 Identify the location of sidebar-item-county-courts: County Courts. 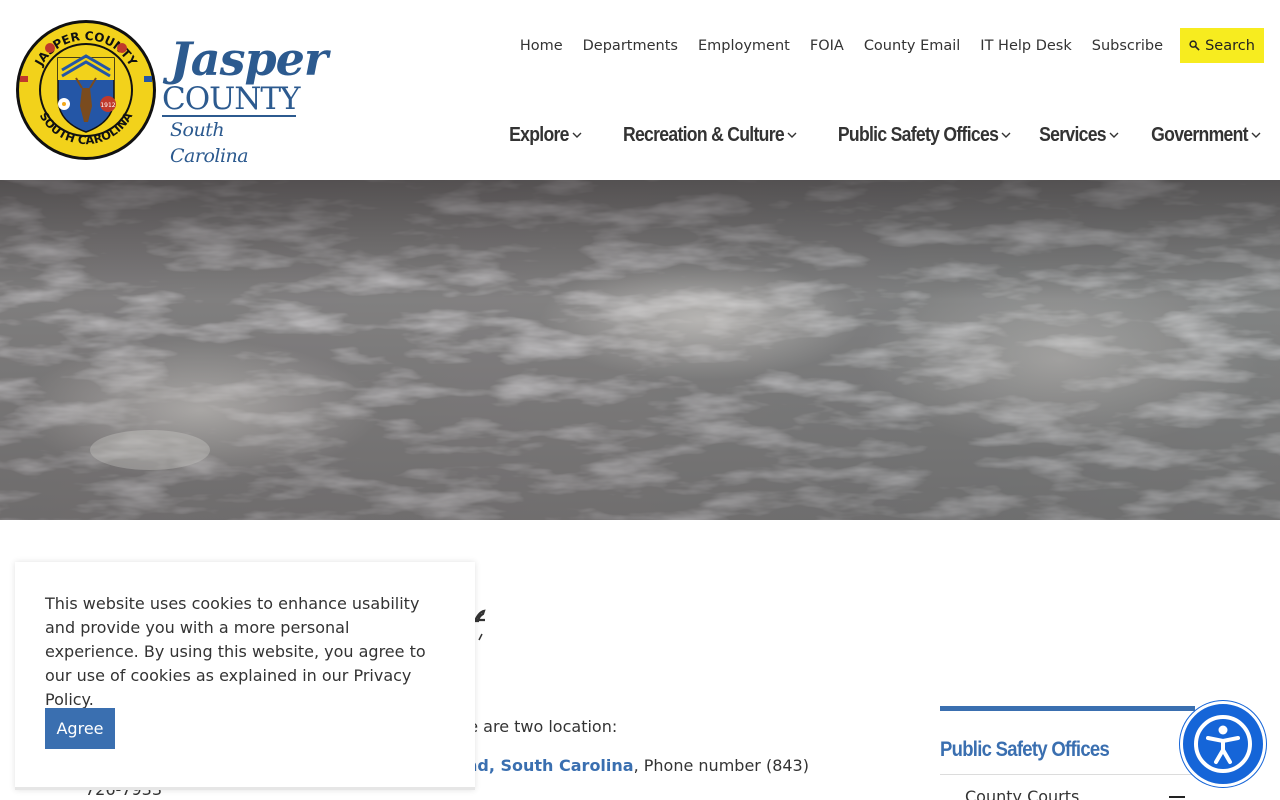
(1067, 793).